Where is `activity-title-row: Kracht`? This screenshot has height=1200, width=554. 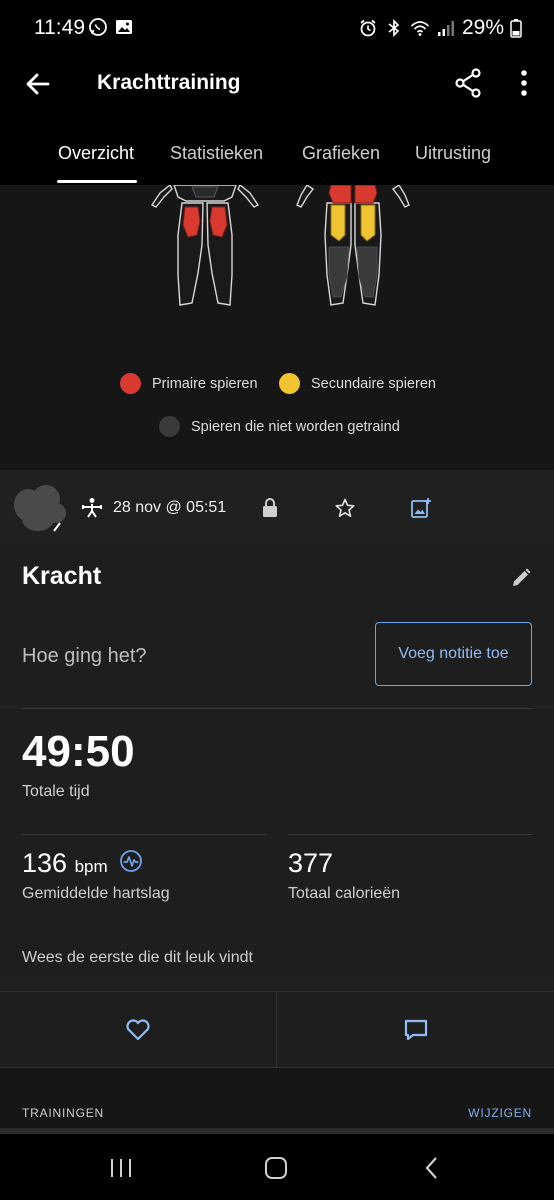
activity-title-row: Kracht is located at coordinates (277, 582).